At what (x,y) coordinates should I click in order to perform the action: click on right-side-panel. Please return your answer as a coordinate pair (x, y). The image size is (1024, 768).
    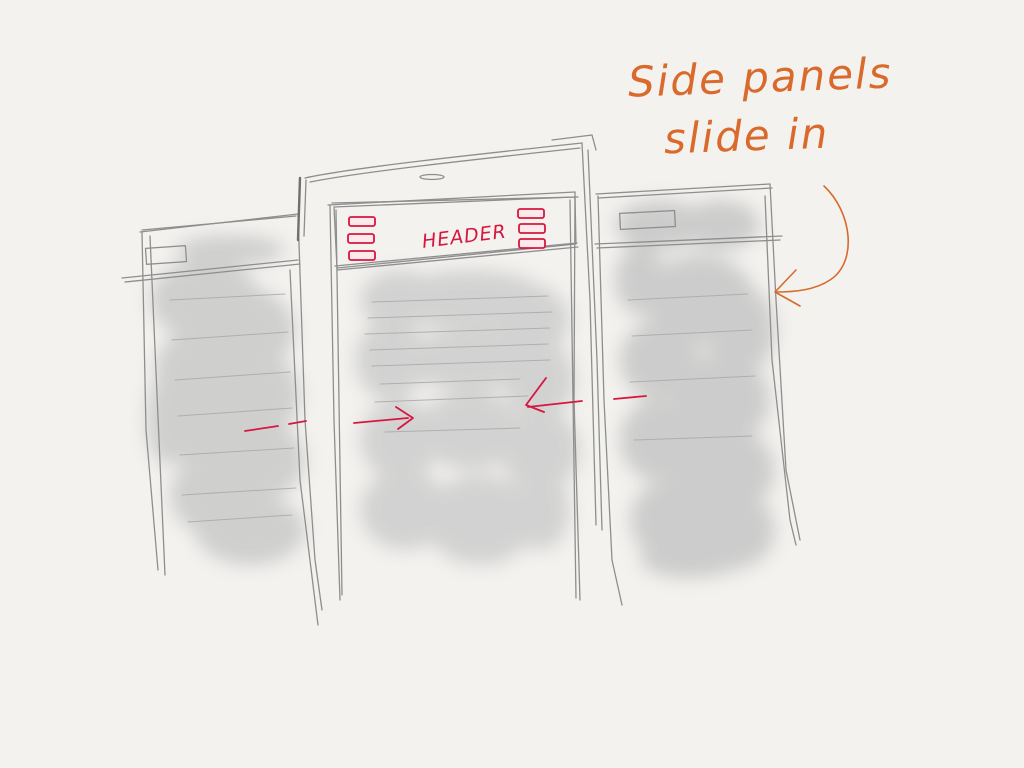
    Looking at the image, I should click on (697, 394).